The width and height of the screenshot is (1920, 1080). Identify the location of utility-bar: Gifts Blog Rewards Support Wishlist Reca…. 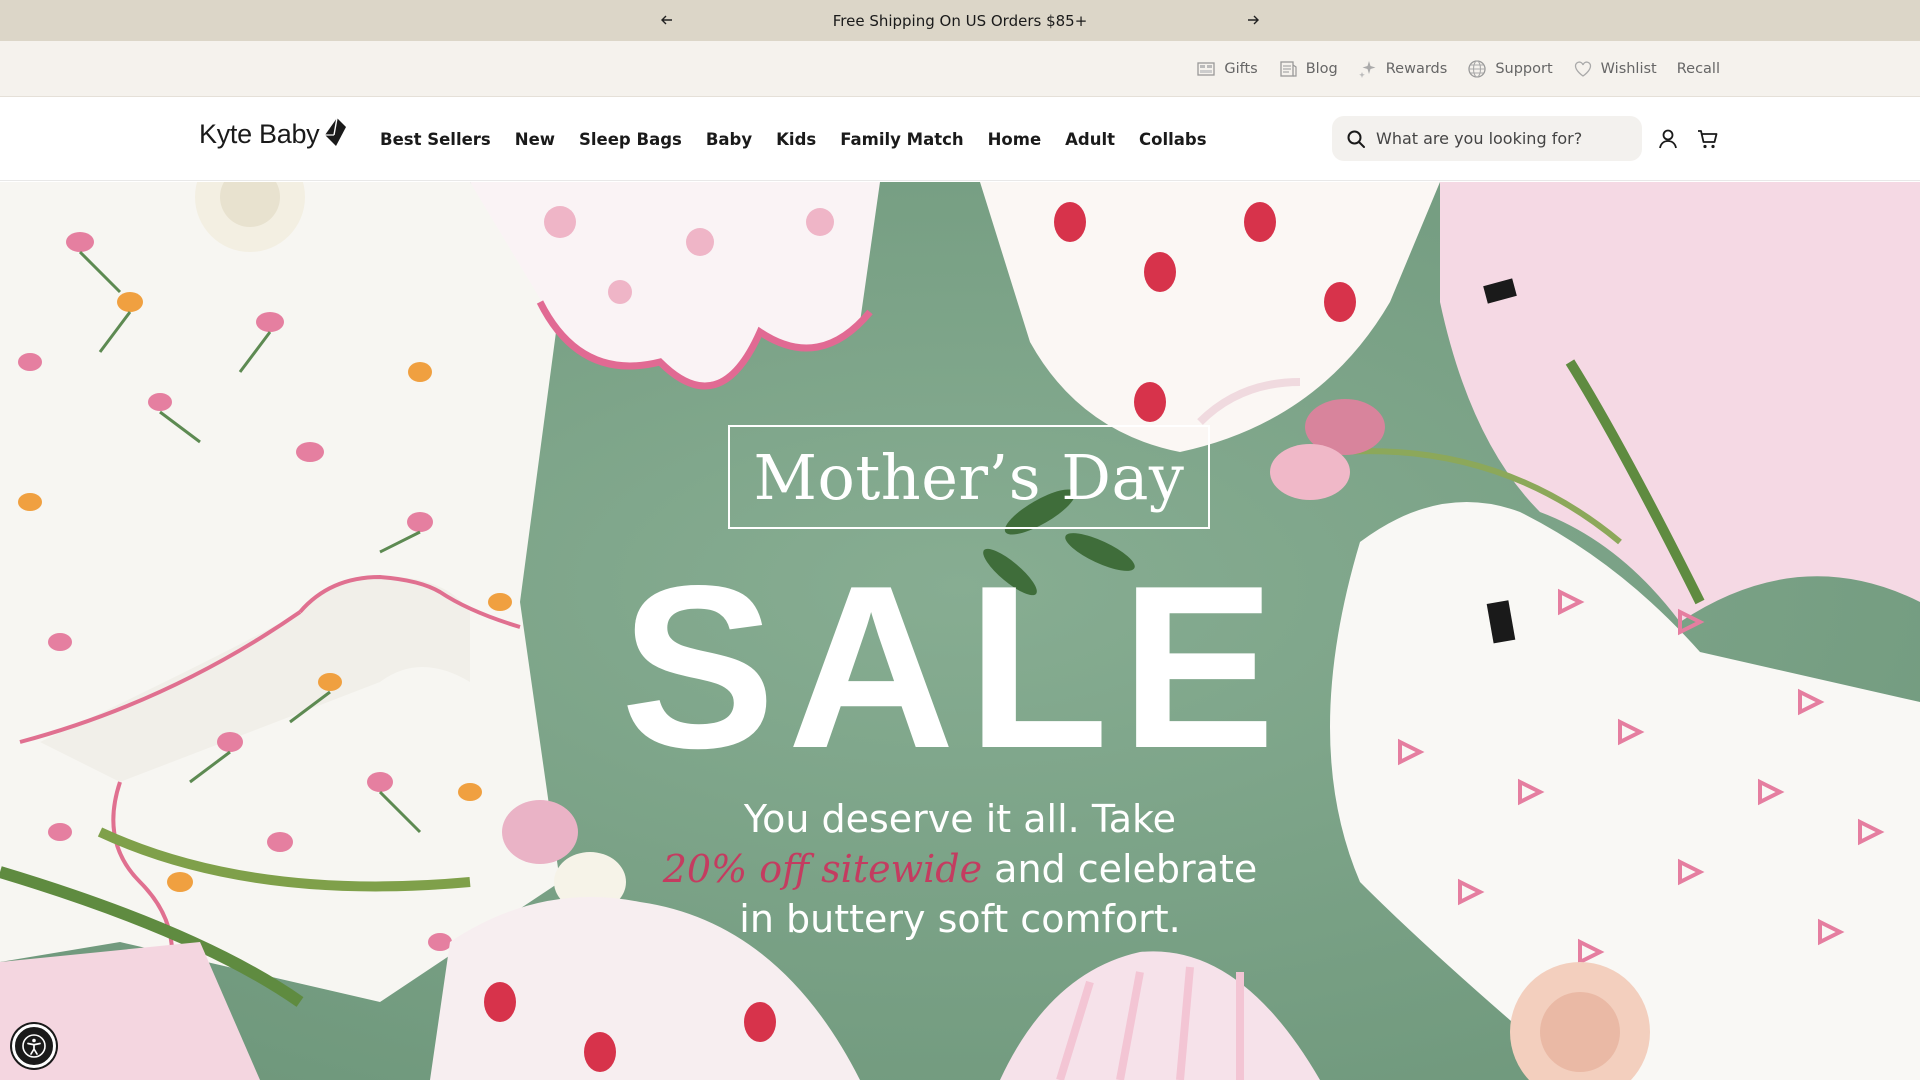
(960, 69).